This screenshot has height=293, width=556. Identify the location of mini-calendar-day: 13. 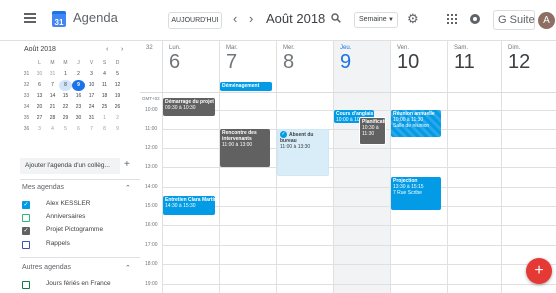
(39, 96).